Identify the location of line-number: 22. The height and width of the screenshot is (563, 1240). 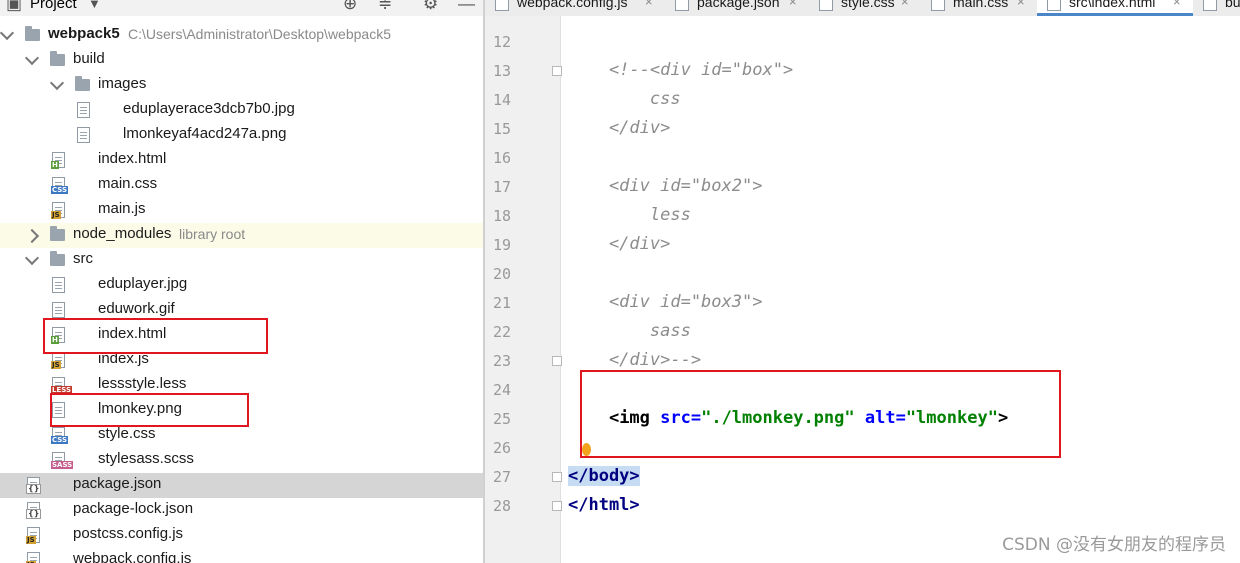
(501, 332).